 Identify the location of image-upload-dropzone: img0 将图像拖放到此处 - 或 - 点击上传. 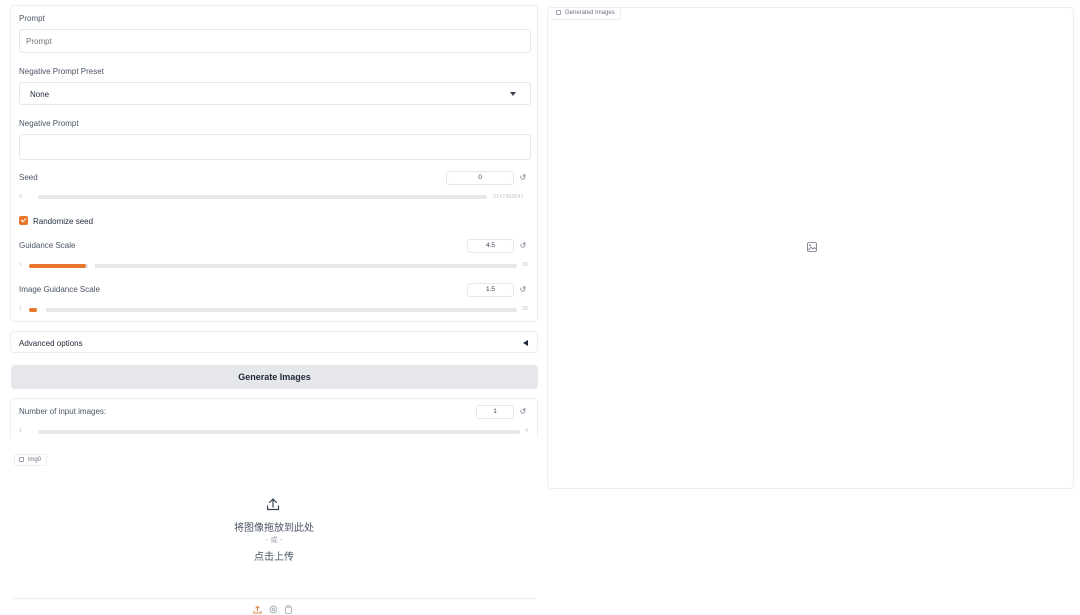
(274, 532).